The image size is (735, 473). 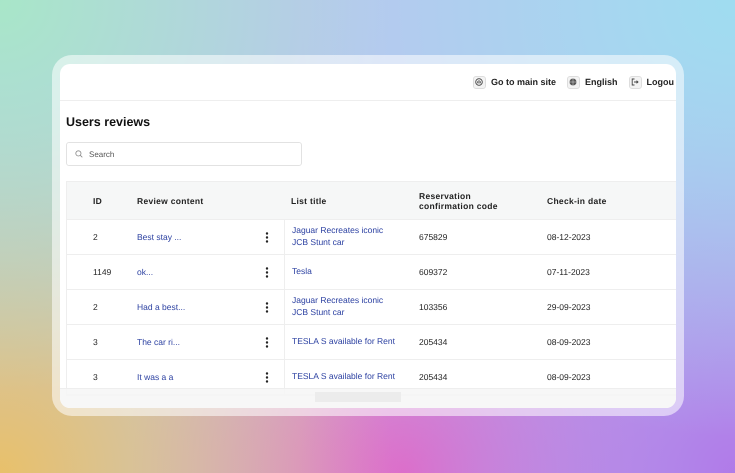 I want to click on review-link: It was a a, so click(x=155, y=377).